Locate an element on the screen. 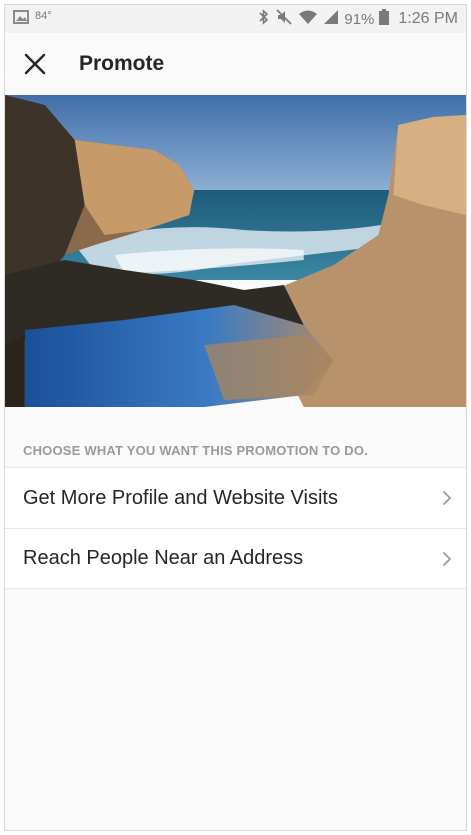  status-right: 91% 1:26 PM is located at coordinates (358, 19).